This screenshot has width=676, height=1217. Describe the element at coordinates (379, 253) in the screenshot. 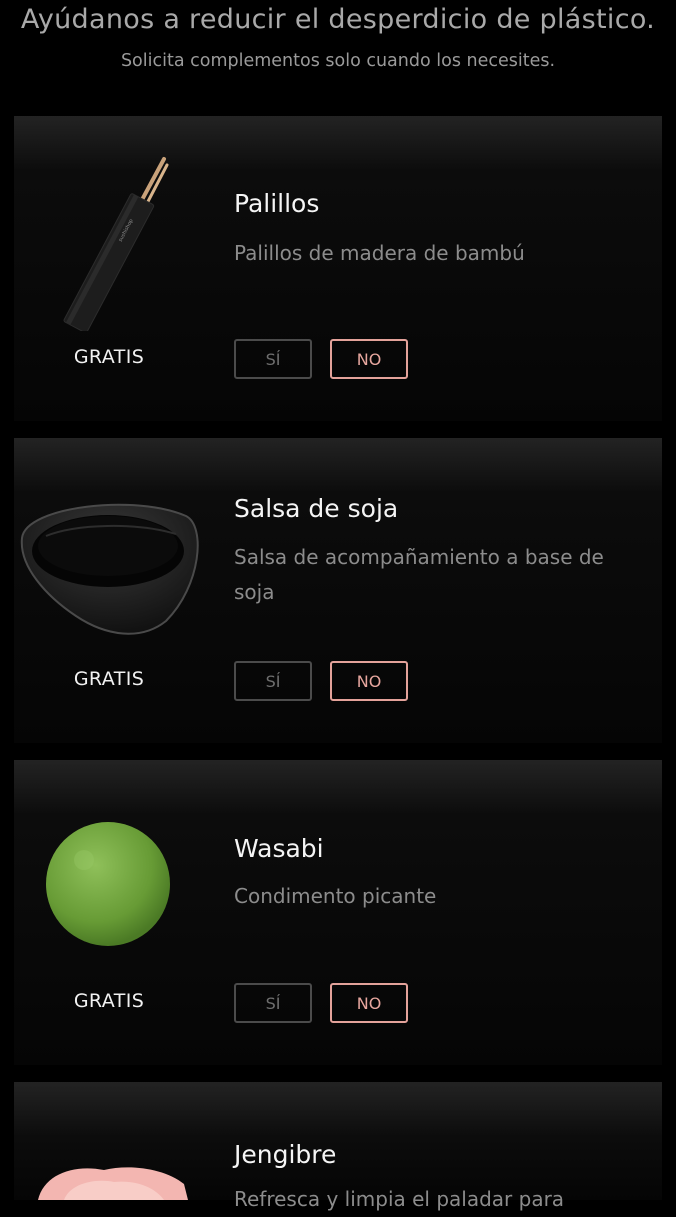

I see `addon-description: Palillos de madera de bambú` at that location.